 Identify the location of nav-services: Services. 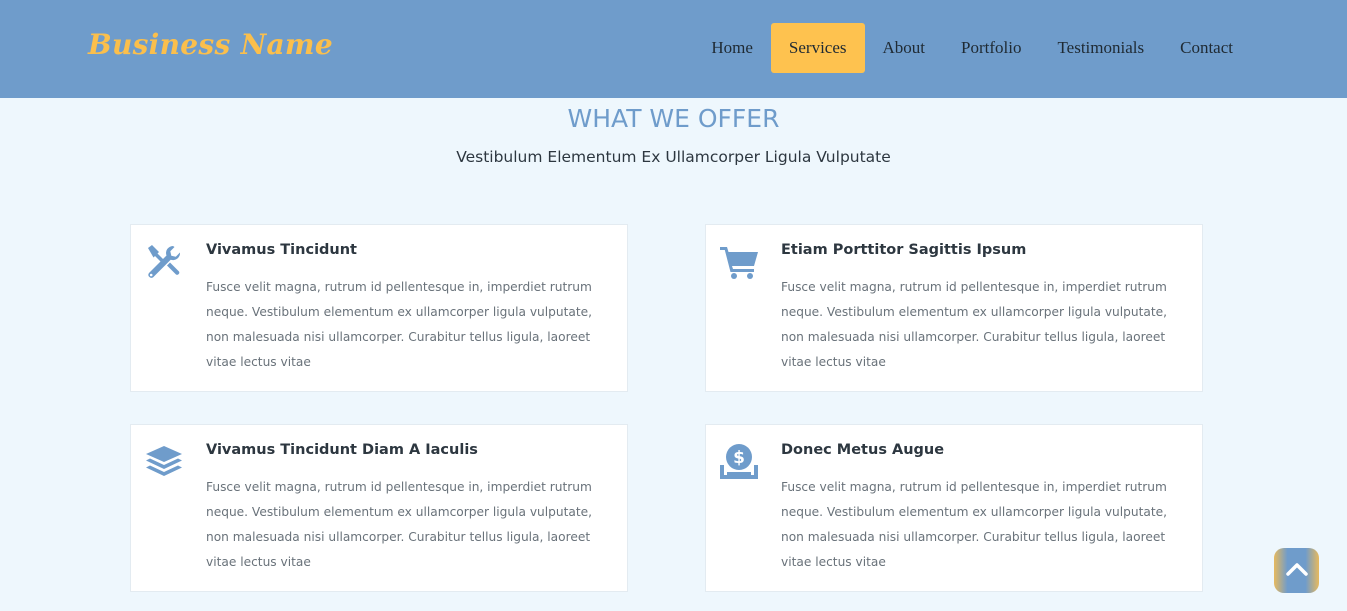
(817, 48).